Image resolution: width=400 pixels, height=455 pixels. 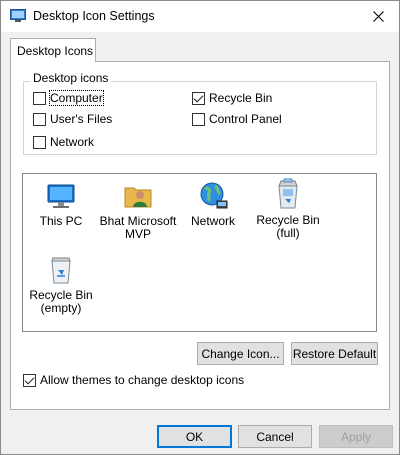 I want to click on list-item-label: Bhat Microsoft MVP, so click(x=138, y=227).